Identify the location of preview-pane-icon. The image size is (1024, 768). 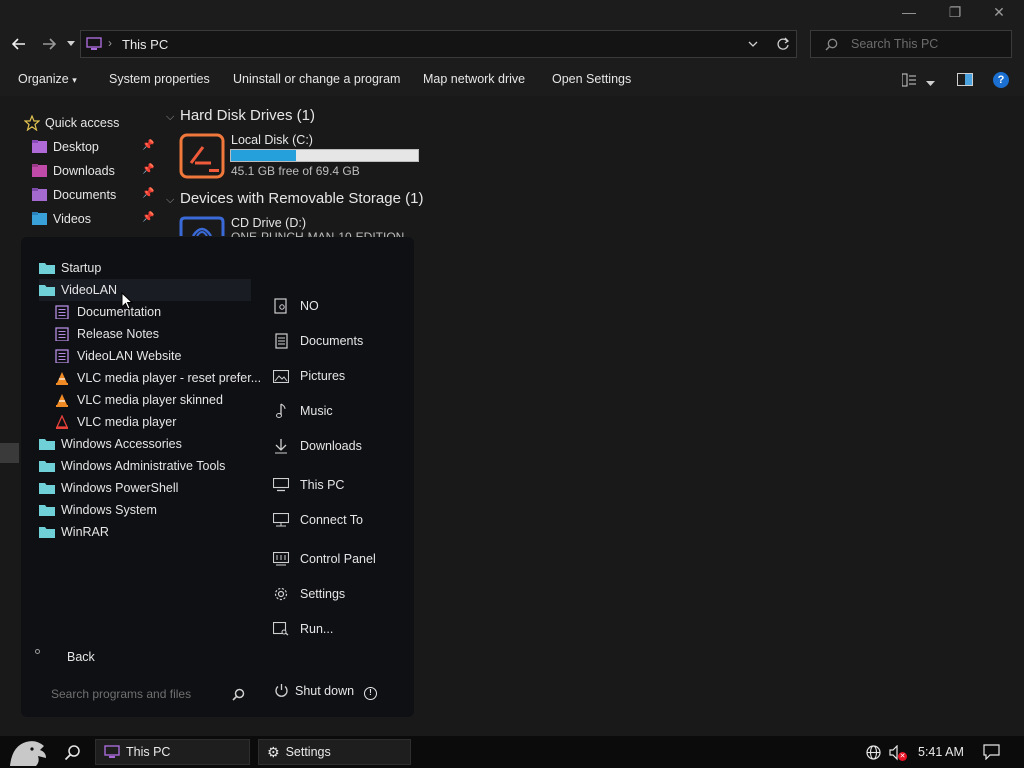
(965, 79).